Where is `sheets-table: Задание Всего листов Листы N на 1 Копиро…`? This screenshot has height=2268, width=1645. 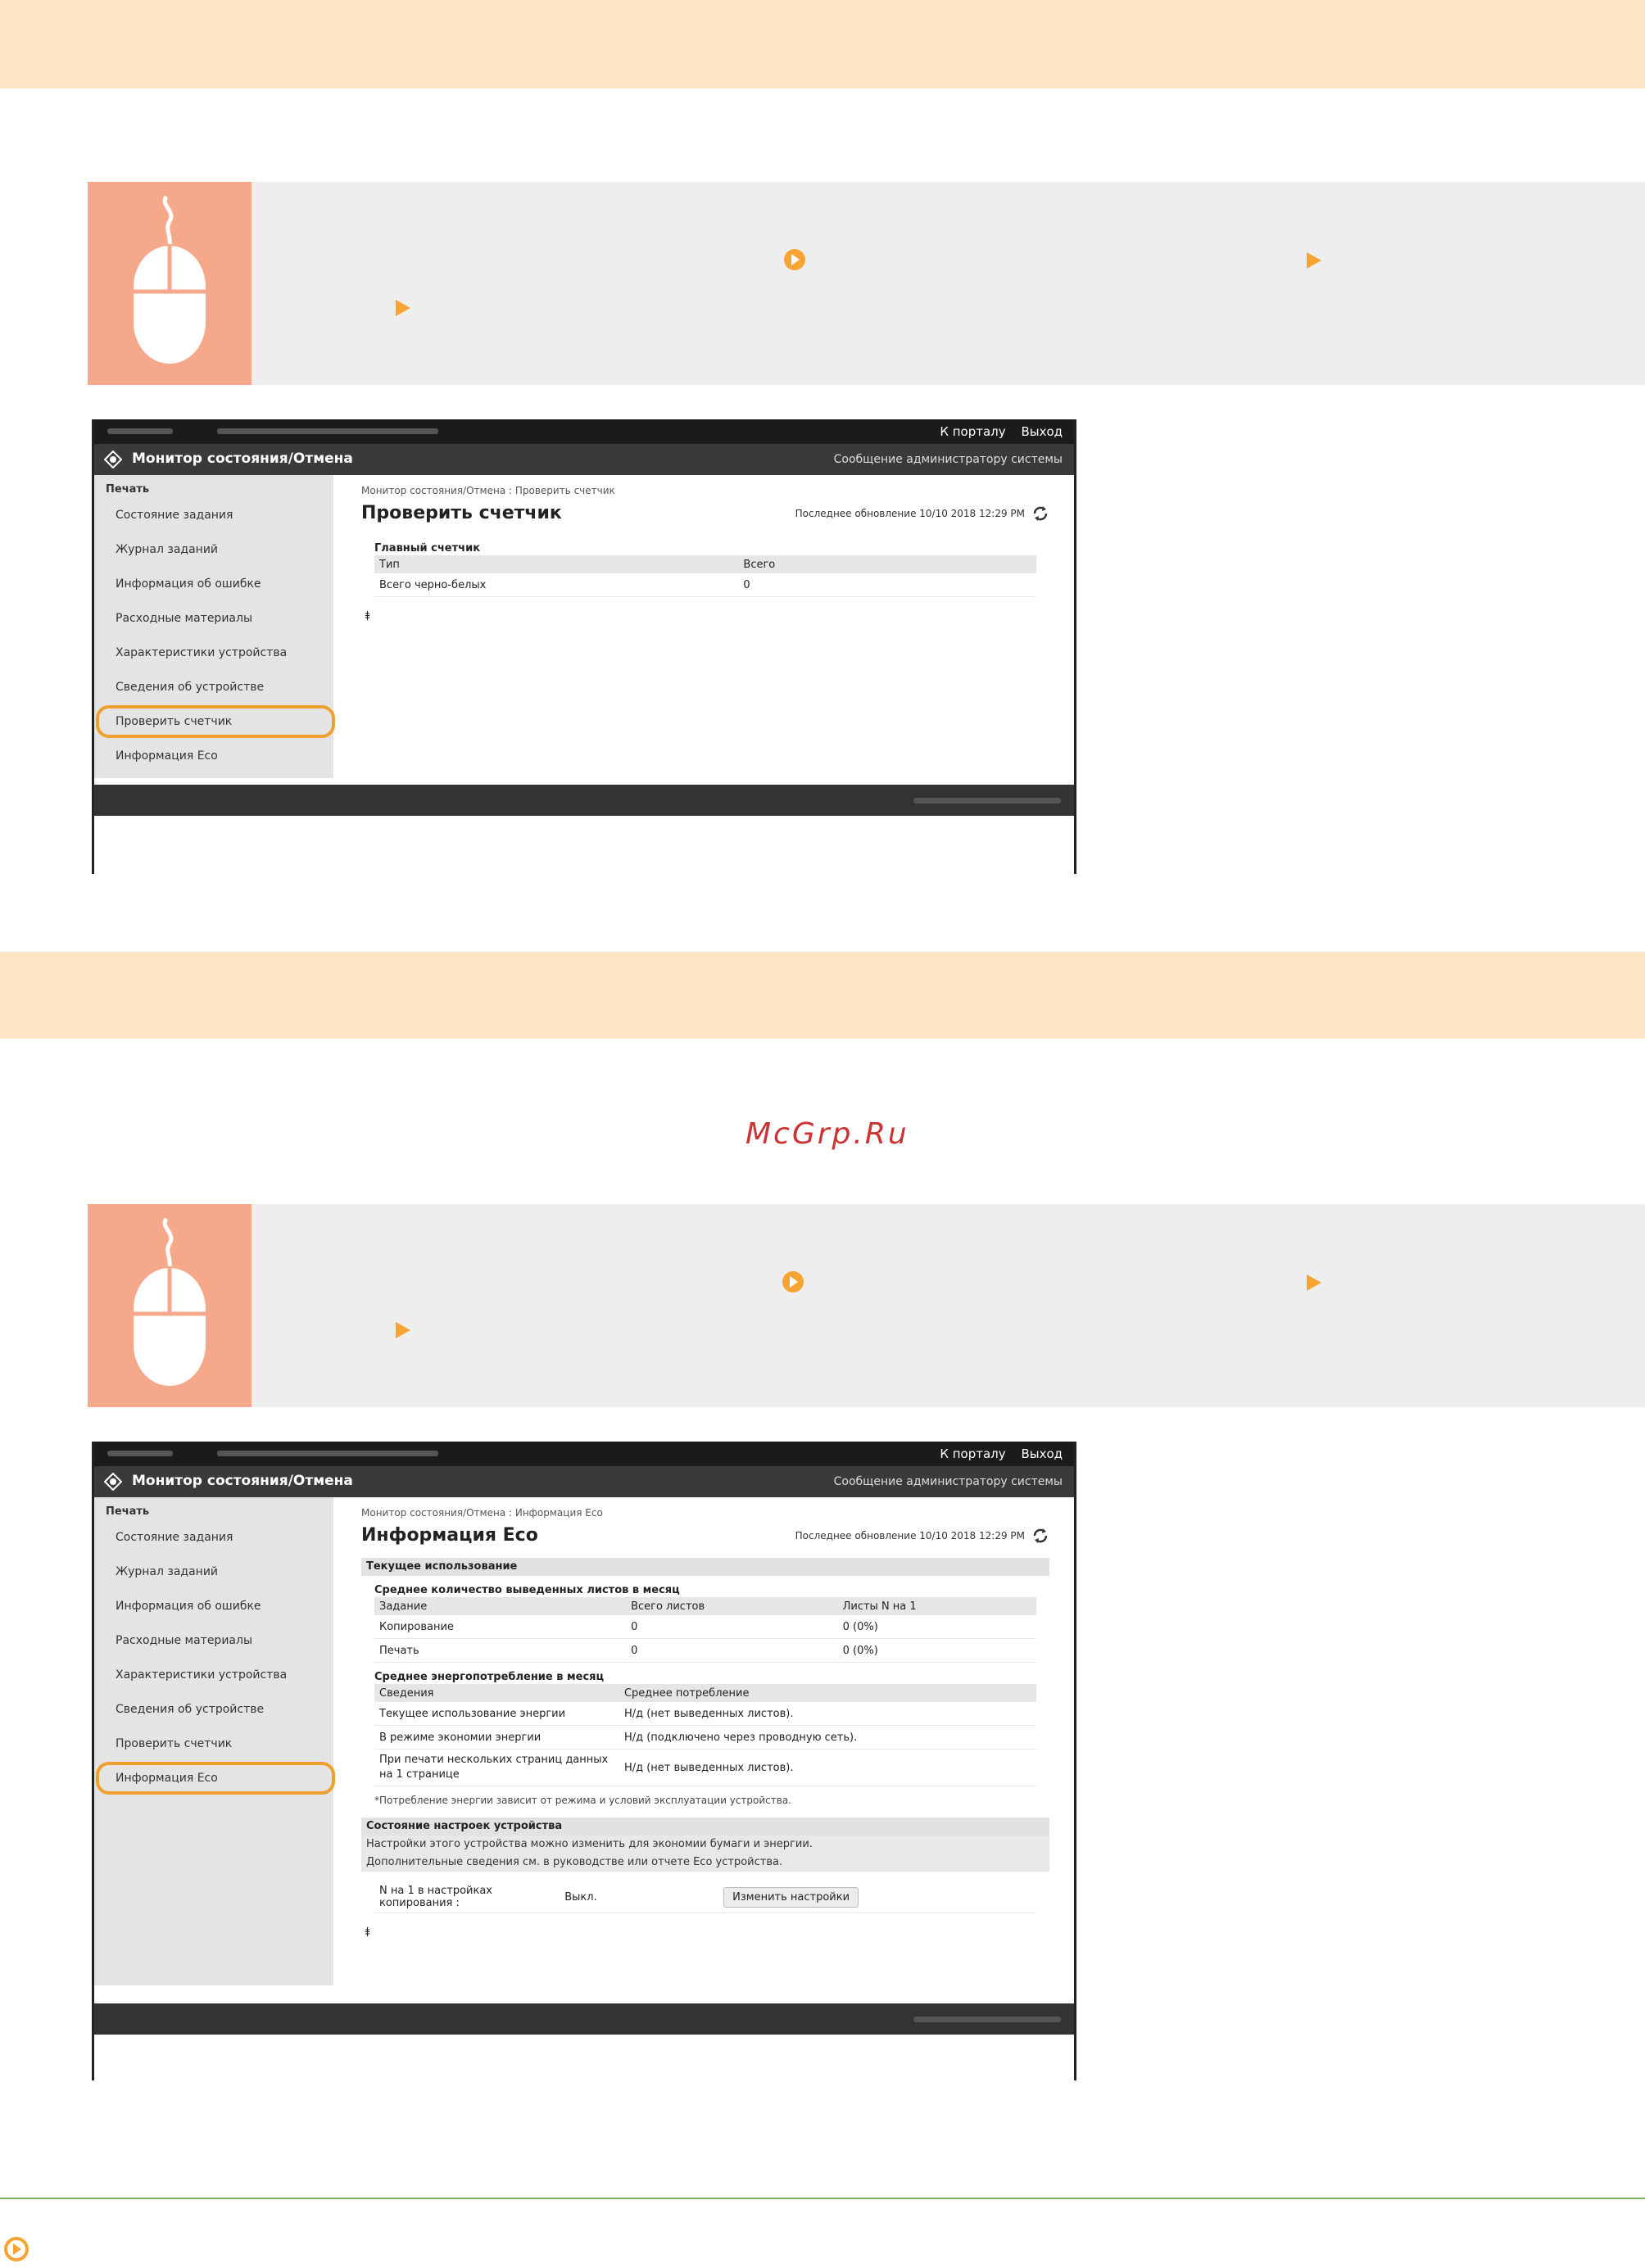
sheets-table: Задание Всего листов Листы N на 1 Копиро… is located at coordinates (705, 1630).